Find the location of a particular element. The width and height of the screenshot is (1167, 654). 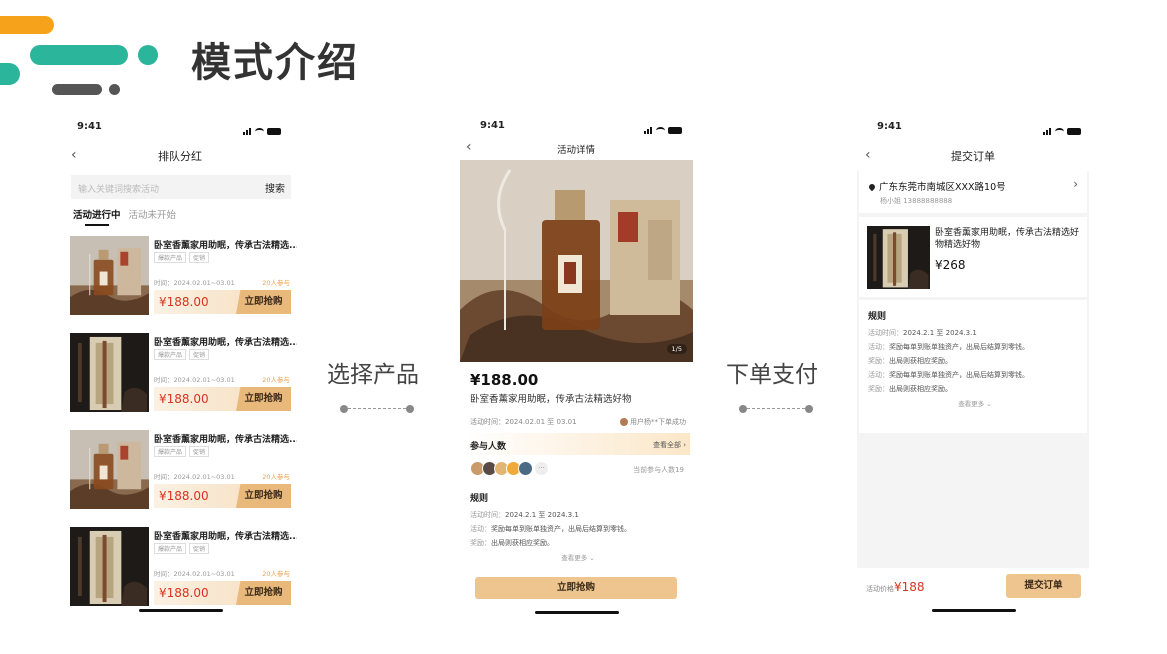

step-label-select: 选择产品 is located at coordinates (373, 375).